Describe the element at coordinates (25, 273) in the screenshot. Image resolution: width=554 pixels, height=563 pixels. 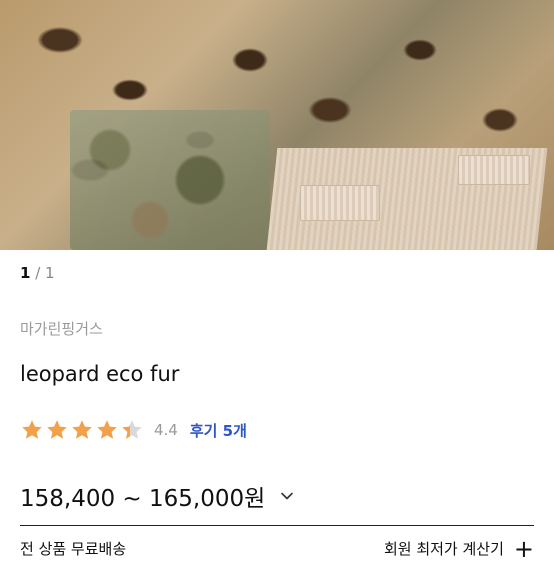
I see `pager-current: 1` at that location.